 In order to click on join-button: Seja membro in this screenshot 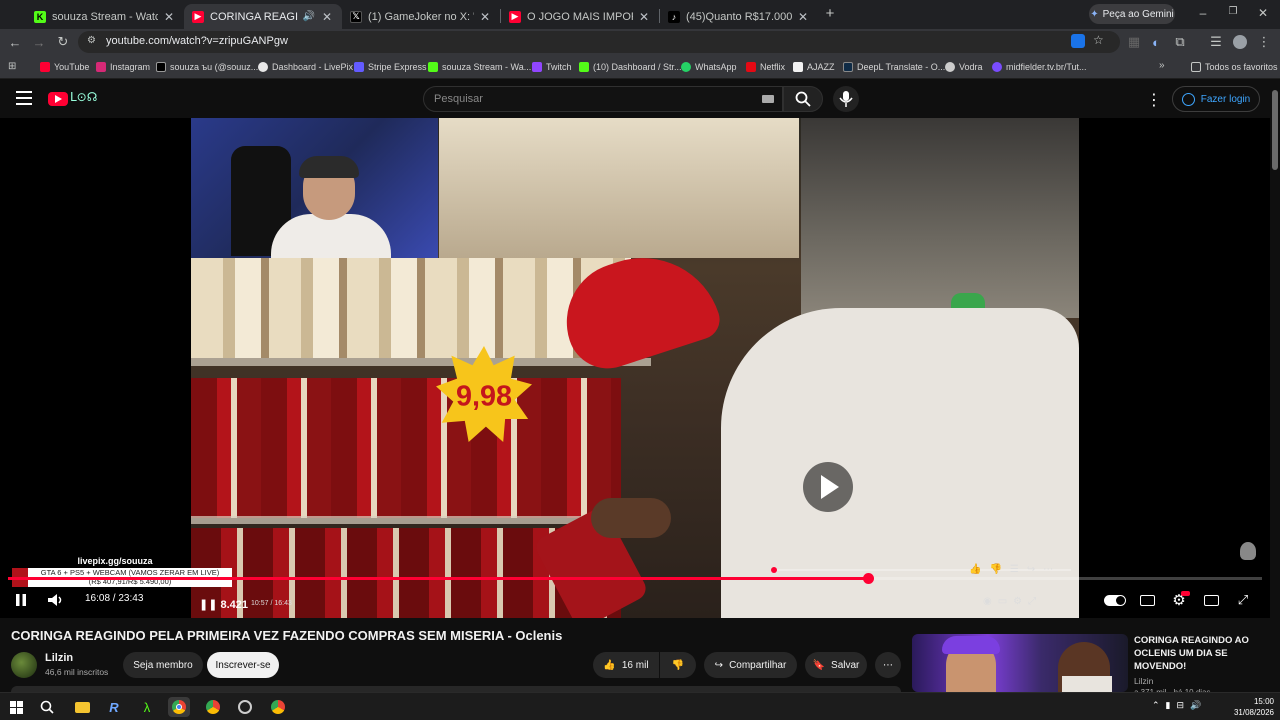, I will do `click(163, 665)`.